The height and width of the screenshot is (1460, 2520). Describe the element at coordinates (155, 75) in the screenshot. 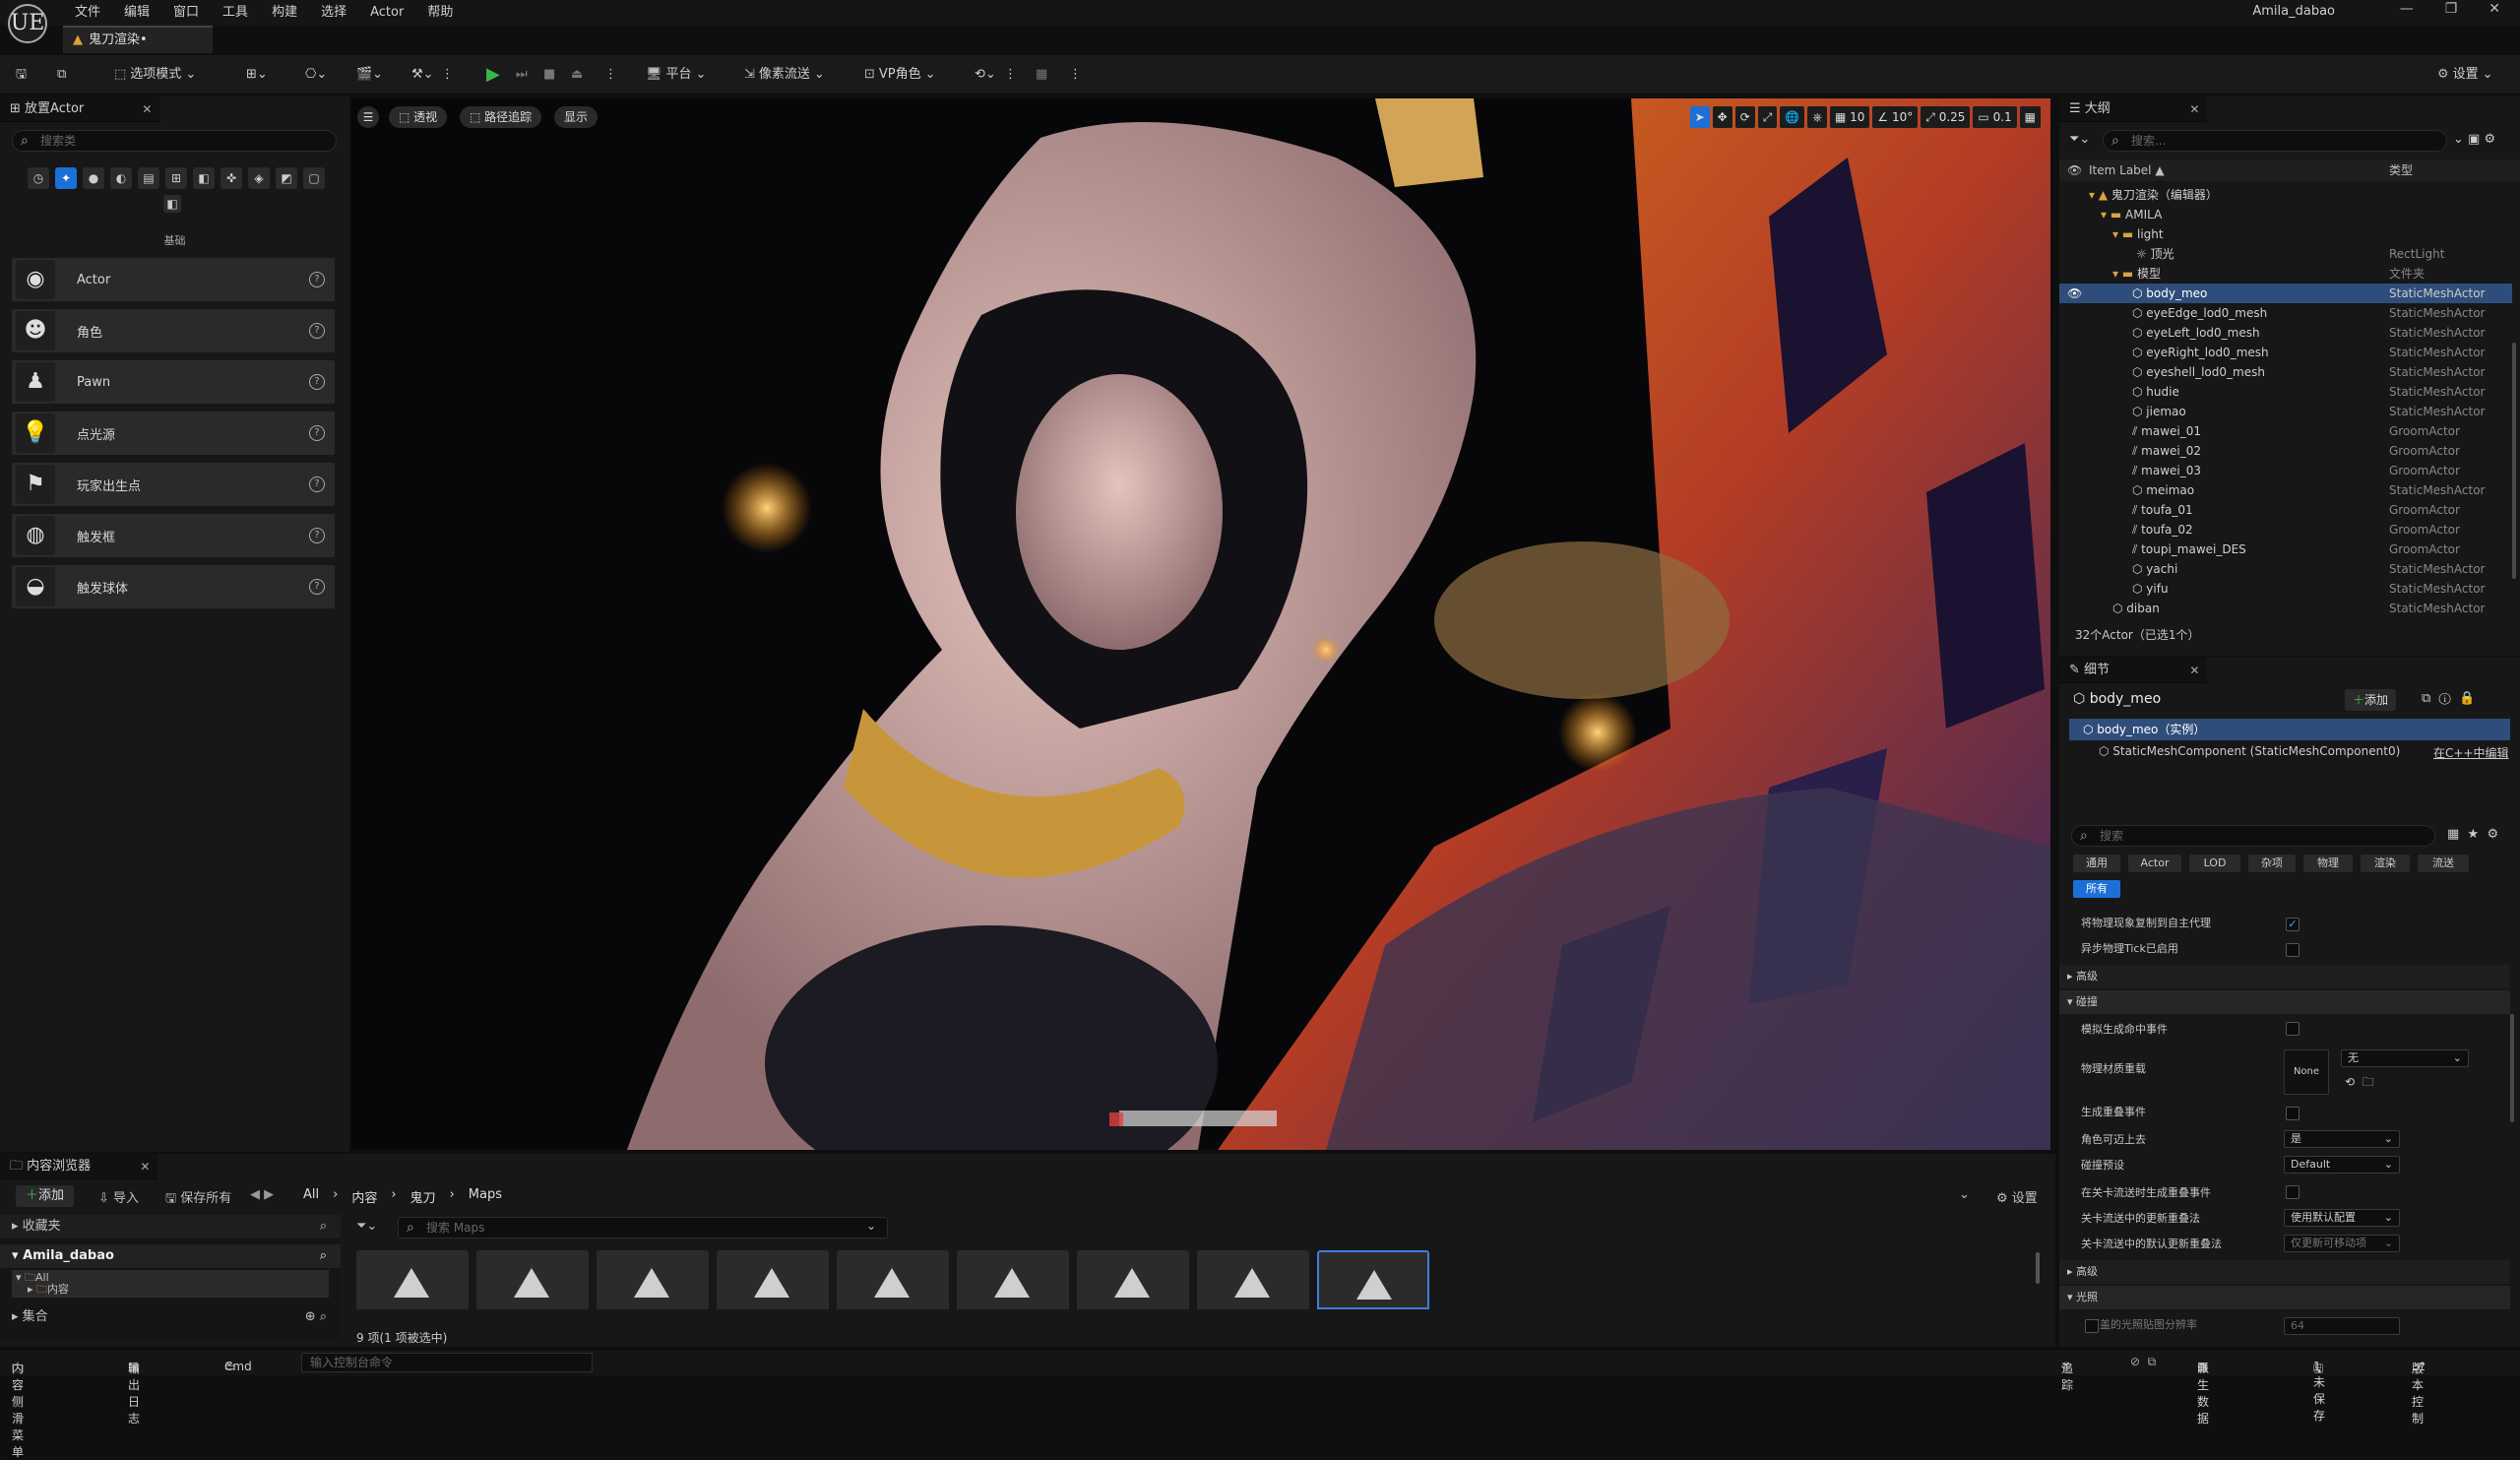

I see `mode-button: ⬚ 选项模式 ⌄` at that location.